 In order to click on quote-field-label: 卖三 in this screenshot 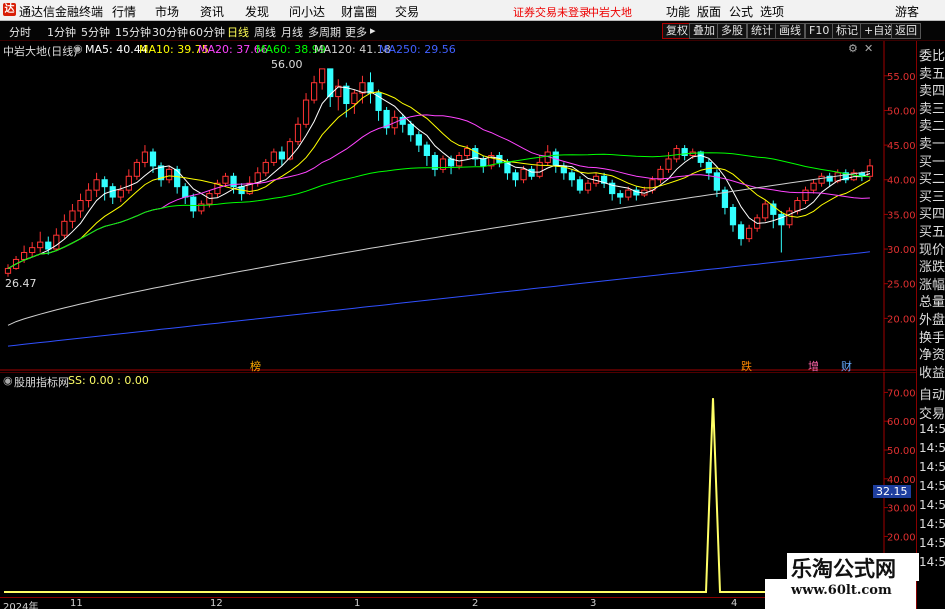, I will do `click(932, 109)`.